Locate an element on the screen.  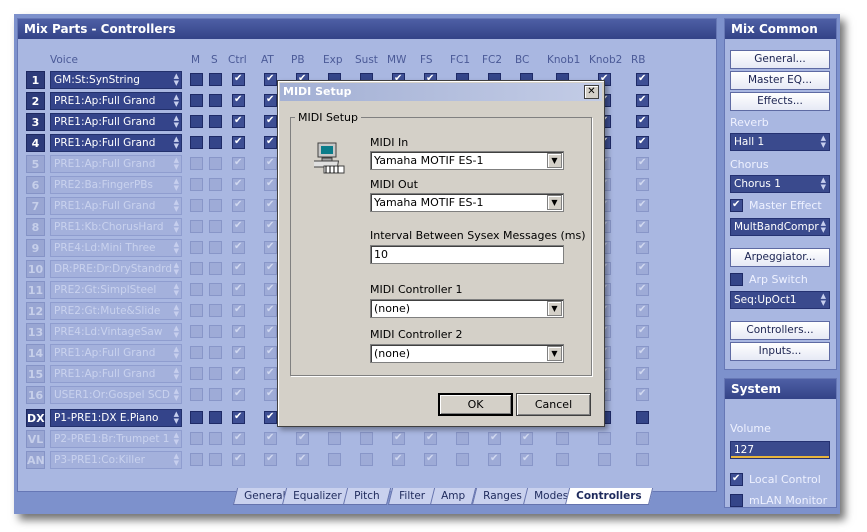
voice-select: PRE4:Ld:Mini Three ▲ ▼ is located at coordinates (116, 248).